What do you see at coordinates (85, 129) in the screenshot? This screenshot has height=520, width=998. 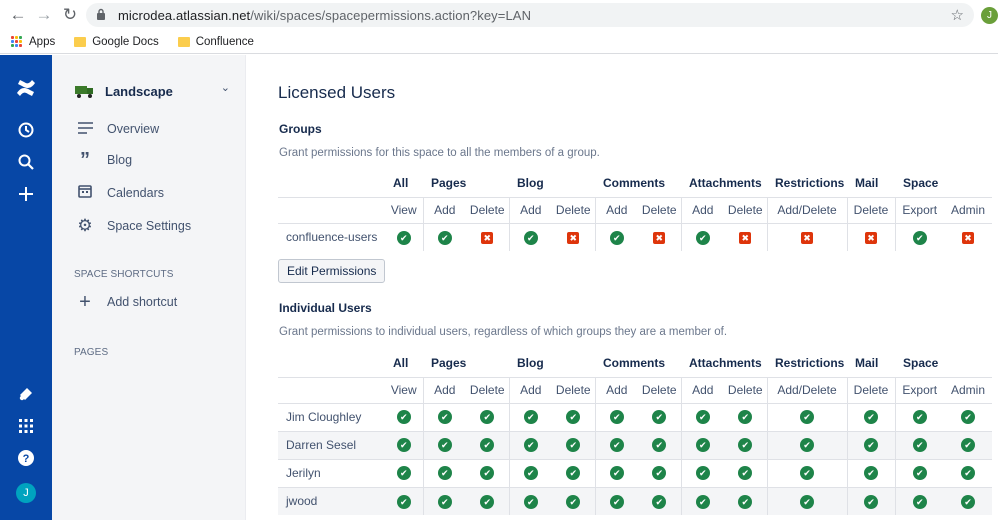 I see `overview-icon` at bounding box center [85, 129].